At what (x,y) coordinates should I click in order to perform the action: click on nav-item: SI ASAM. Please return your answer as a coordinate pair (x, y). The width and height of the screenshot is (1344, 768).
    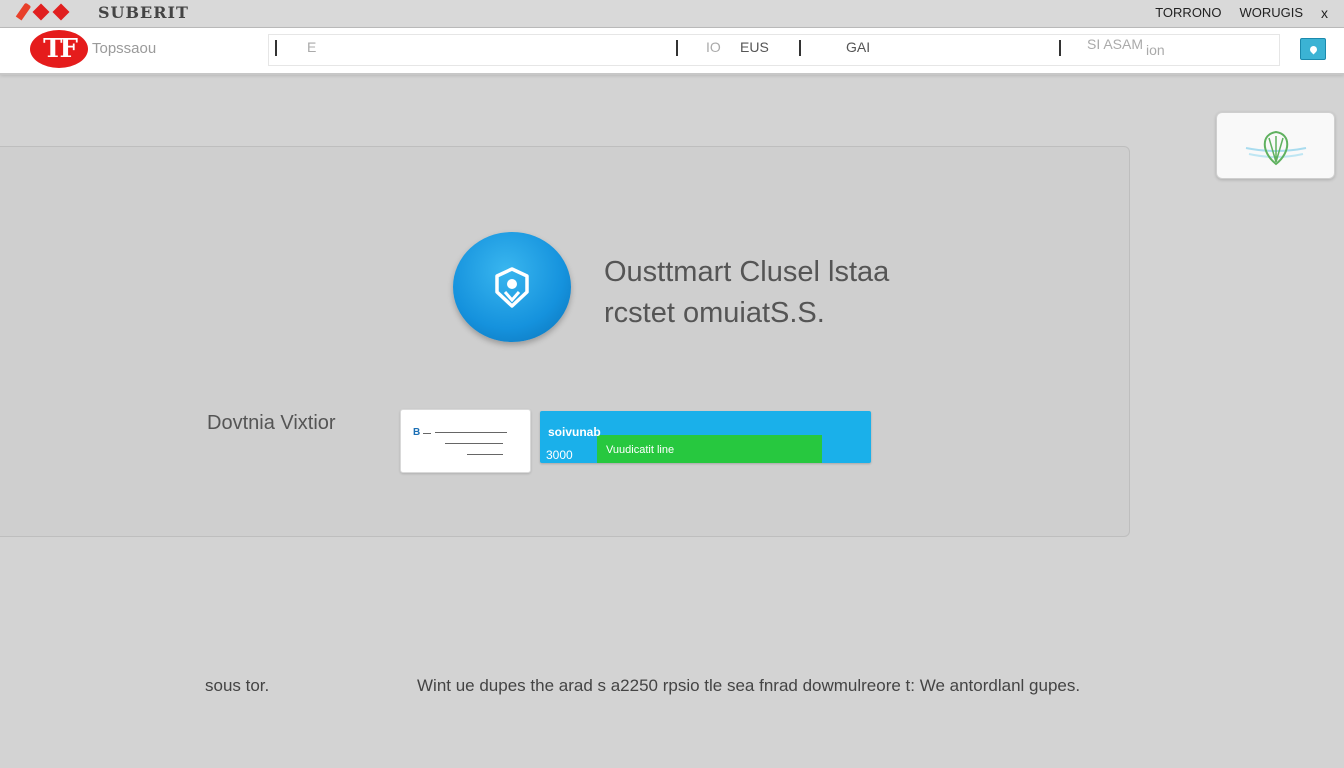
    Looking at the image, I should click on (1115, 44).